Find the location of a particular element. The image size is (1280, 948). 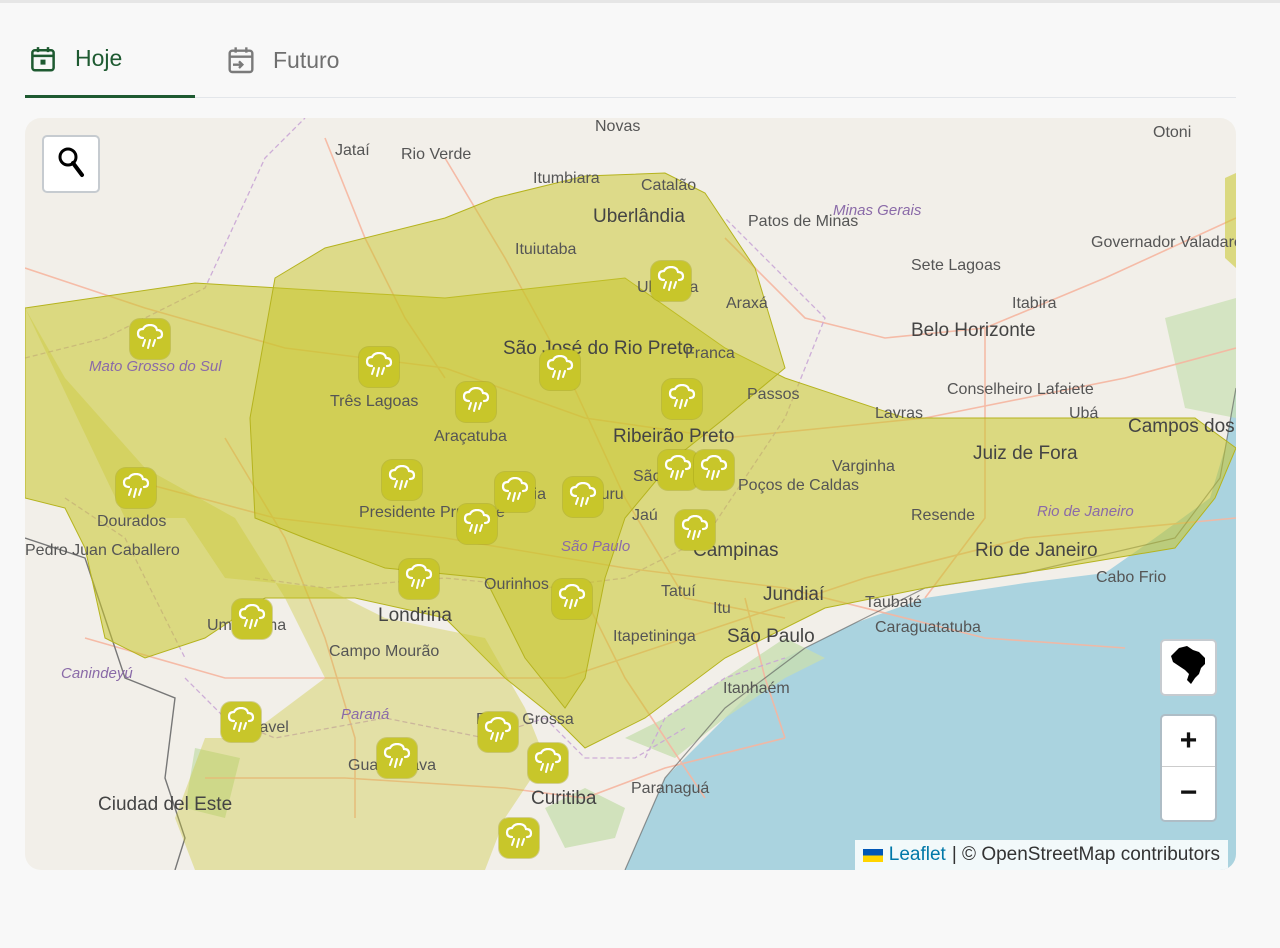

tab-hoje: Hoje is located at coordinates (110, 60).